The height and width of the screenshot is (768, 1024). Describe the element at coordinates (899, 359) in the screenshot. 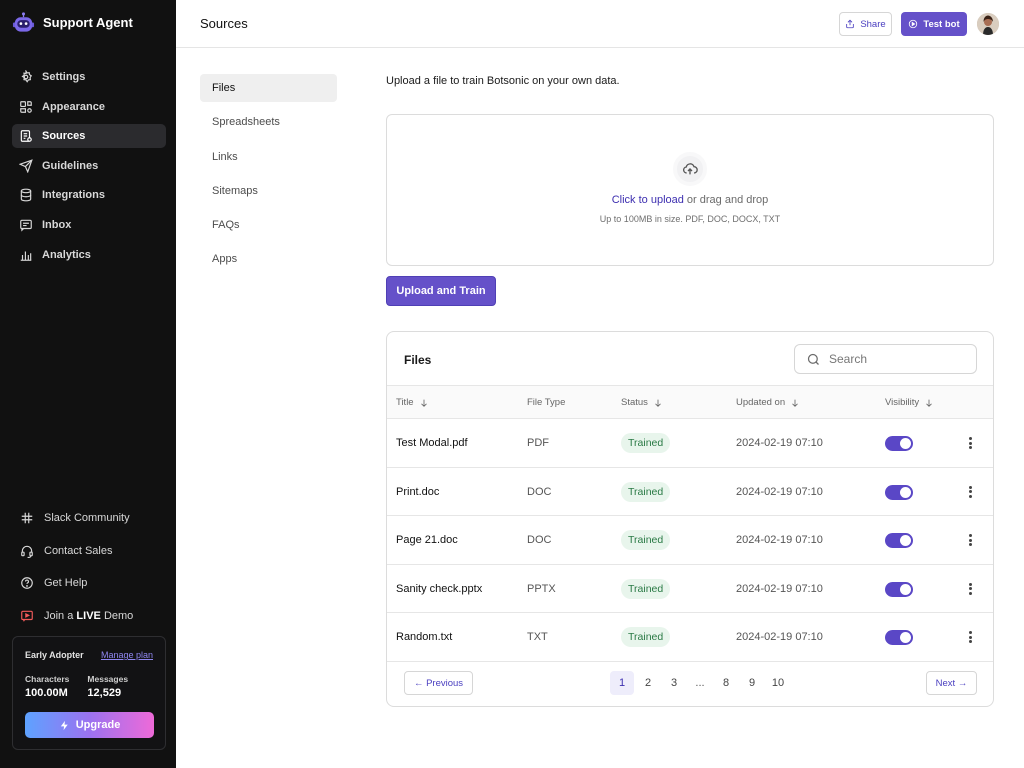

I see `search-input` at that location.